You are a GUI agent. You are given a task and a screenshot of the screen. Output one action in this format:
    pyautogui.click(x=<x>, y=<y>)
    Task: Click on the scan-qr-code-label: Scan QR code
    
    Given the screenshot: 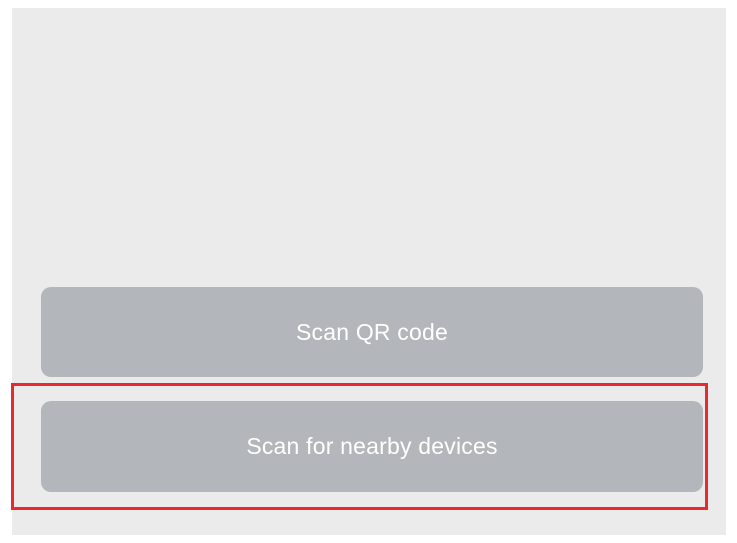 What is the action you would take?
    pyautogui.click(x=372, y=331)
    